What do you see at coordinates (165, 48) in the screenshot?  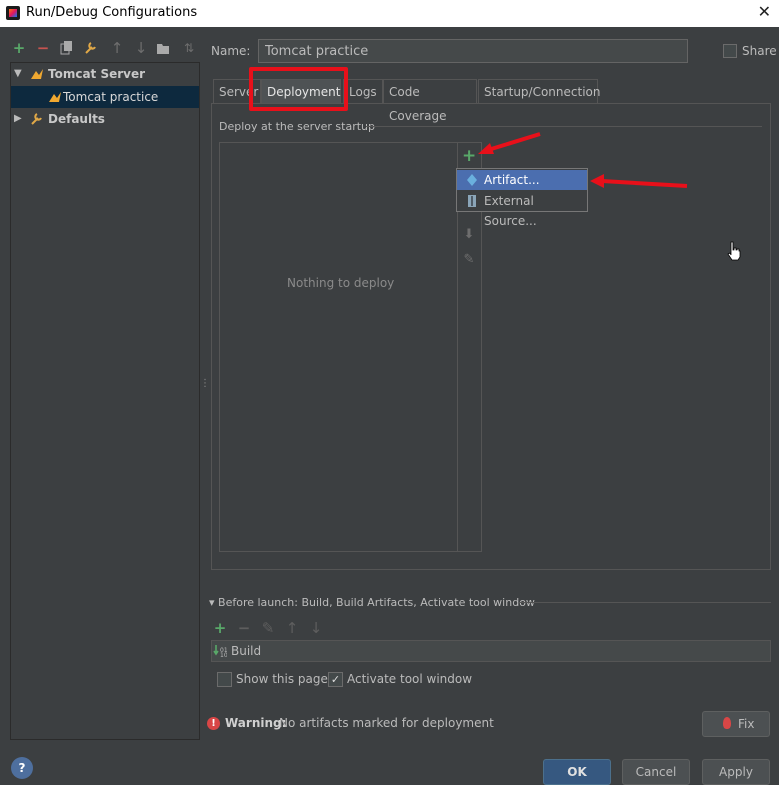 I see `folder-icon` at bounding box center [165, 48].